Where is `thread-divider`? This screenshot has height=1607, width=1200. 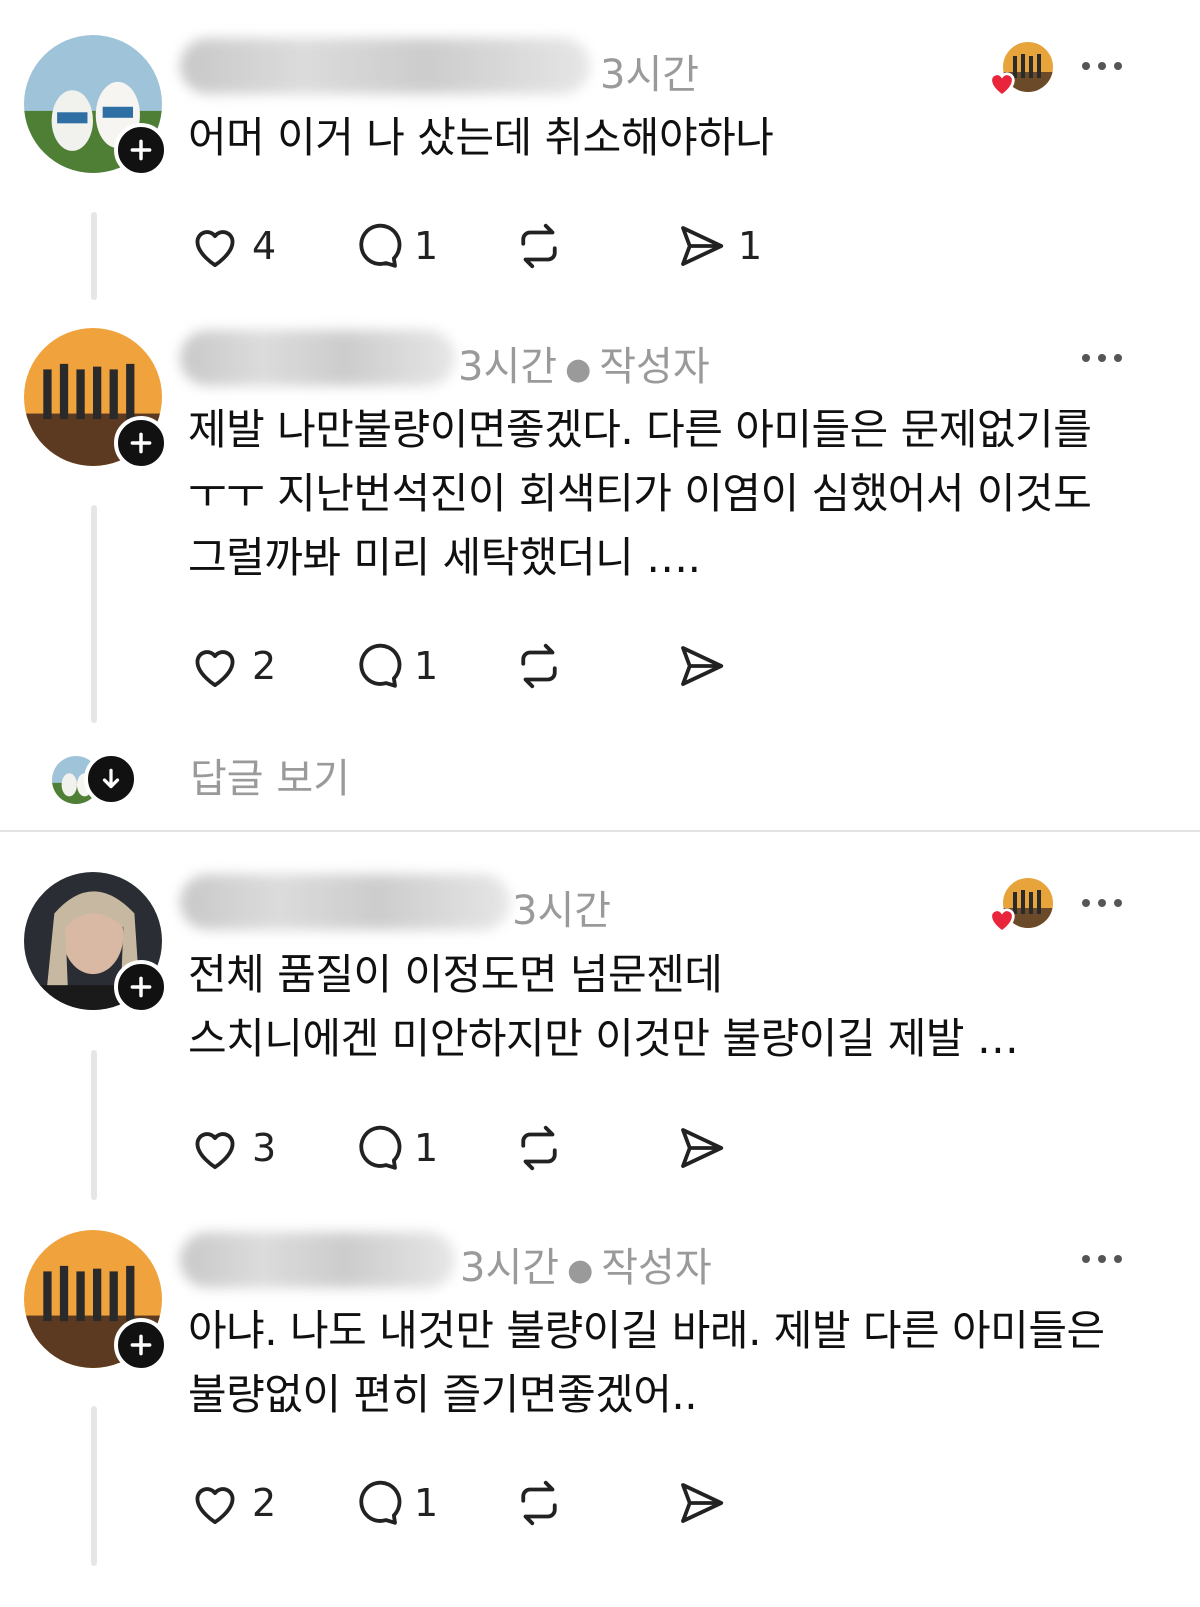
thread-divider is located at coordinates (600, 831).